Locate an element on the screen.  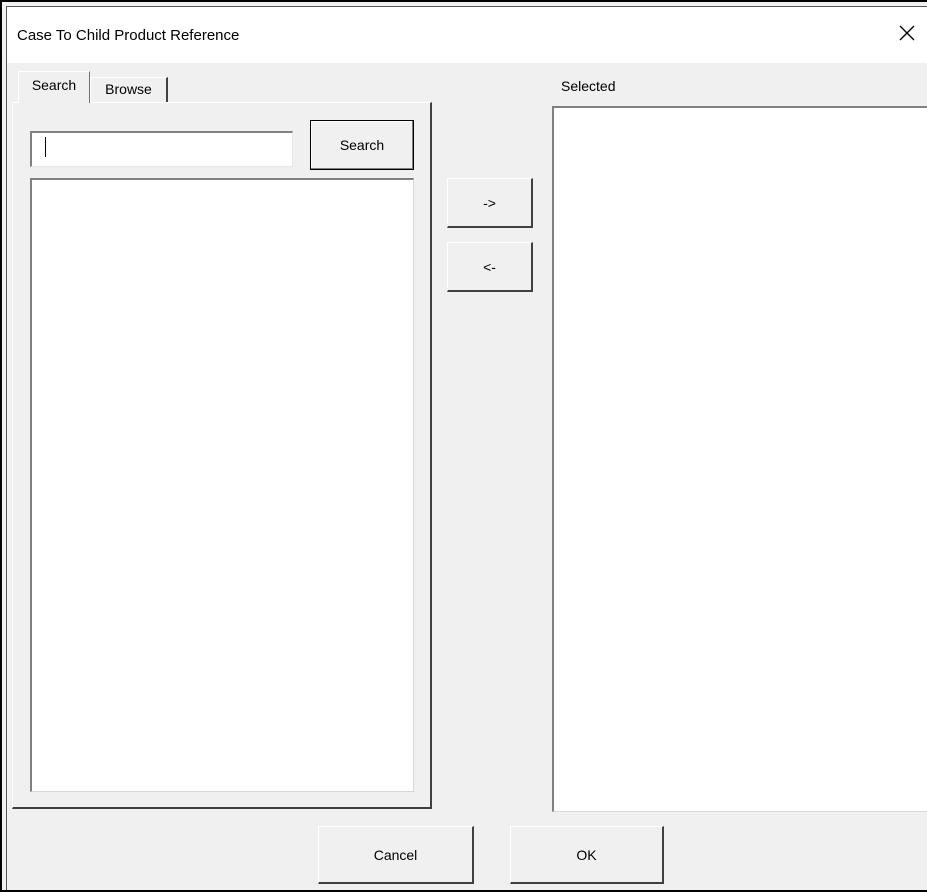
remove-from-selected-button: <- is located at coordinates (490, 267).